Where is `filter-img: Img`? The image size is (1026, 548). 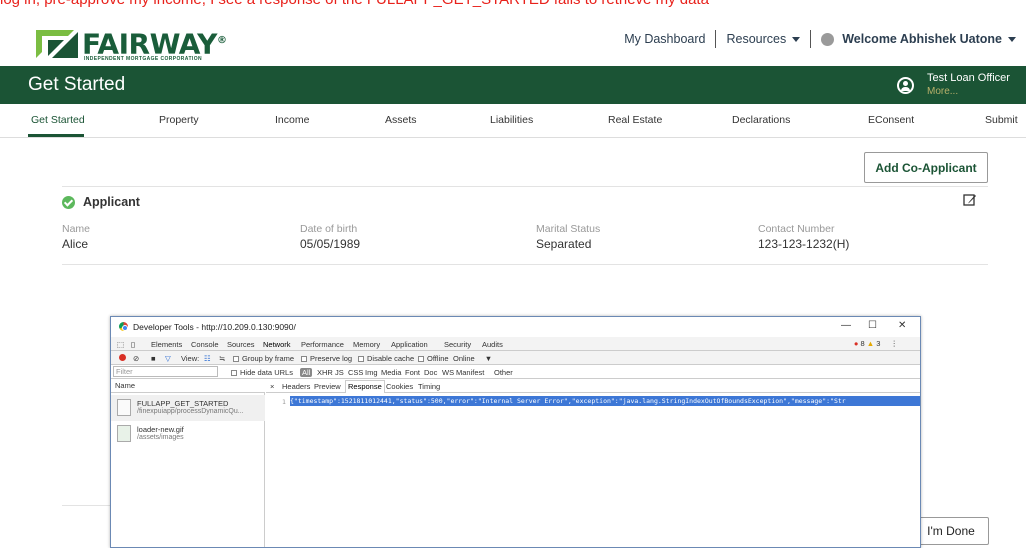
filter-img: Img is located at coordinates (371, 372).